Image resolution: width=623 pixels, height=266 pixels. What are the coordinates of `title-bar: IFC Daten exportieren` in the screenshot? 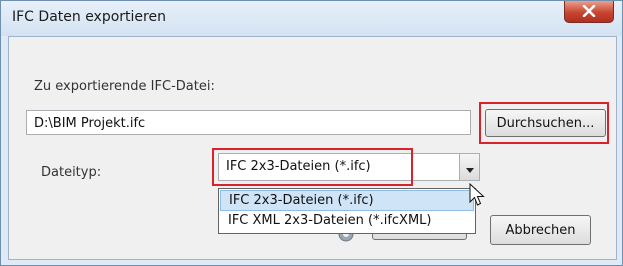 It's located at (311, 18).